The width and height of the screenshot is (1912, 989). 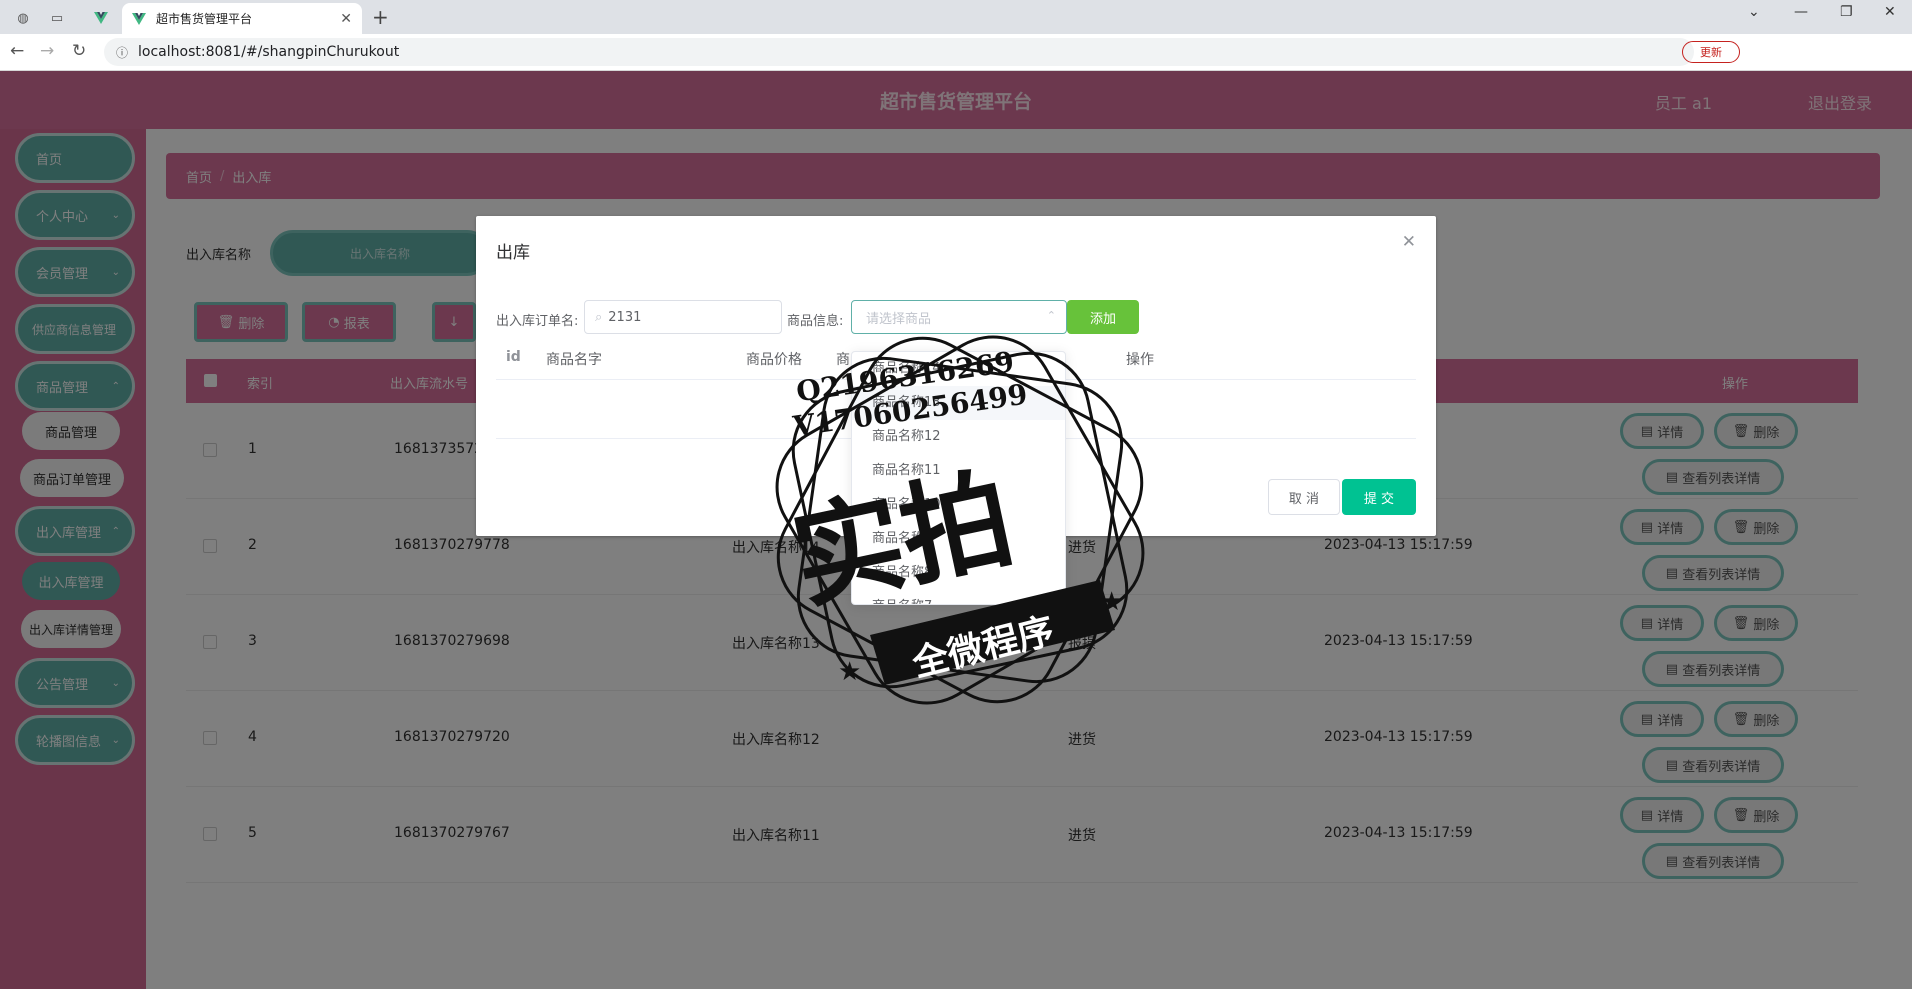 What do you see at coordinates (1304, 497) in the screenshot?
I see `cancel-button: 取 消` at bounding box center [1304, 497].